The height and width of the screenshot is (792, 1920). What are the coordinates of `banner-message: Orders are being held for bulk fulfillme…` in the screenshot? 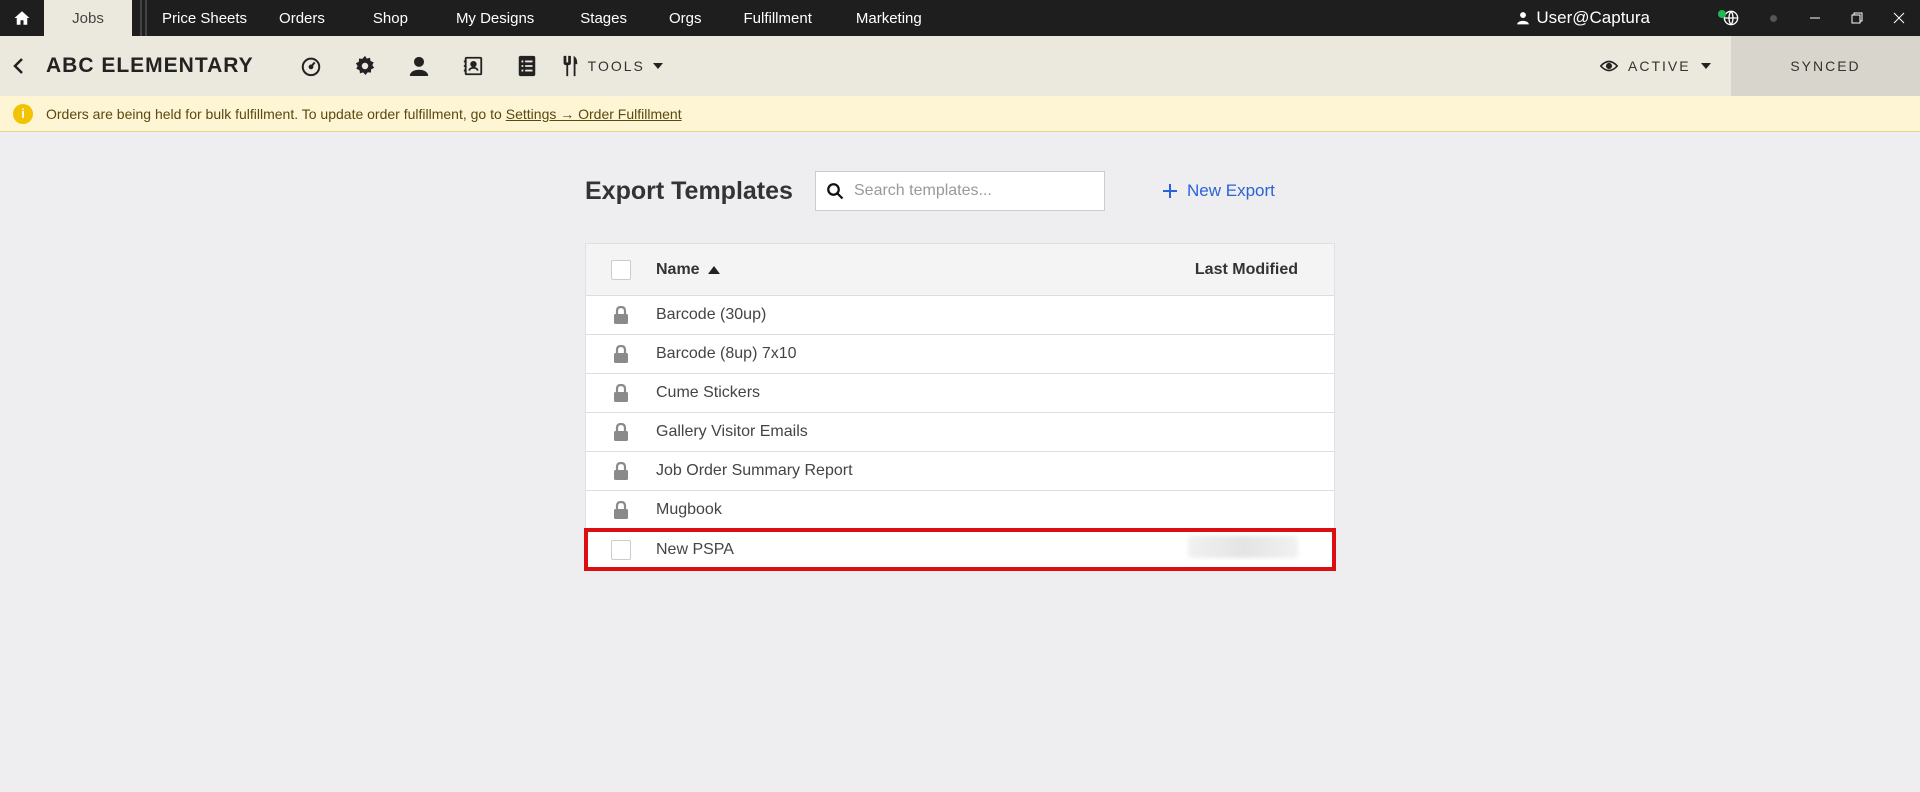 It's located at (274, 113).